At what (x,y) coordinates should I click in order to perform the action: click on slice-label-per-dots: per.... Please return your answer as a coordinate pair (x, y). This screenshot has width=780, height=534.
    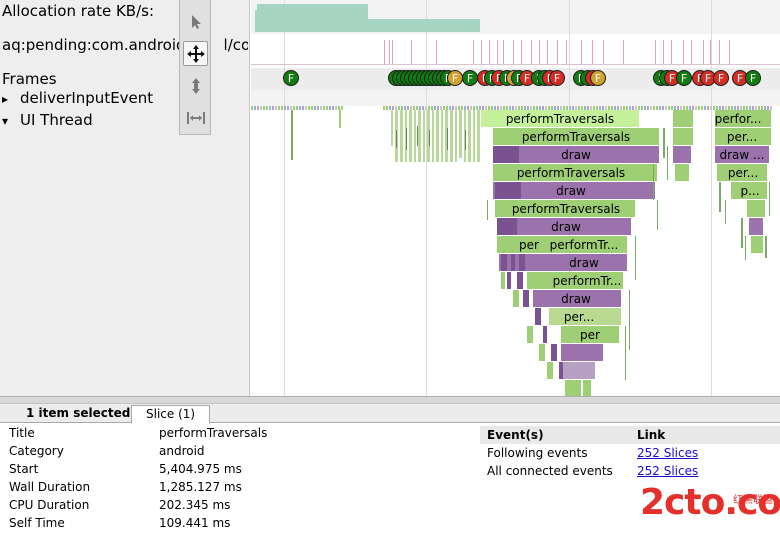
    Looking at the image, I should click on (579, 317).